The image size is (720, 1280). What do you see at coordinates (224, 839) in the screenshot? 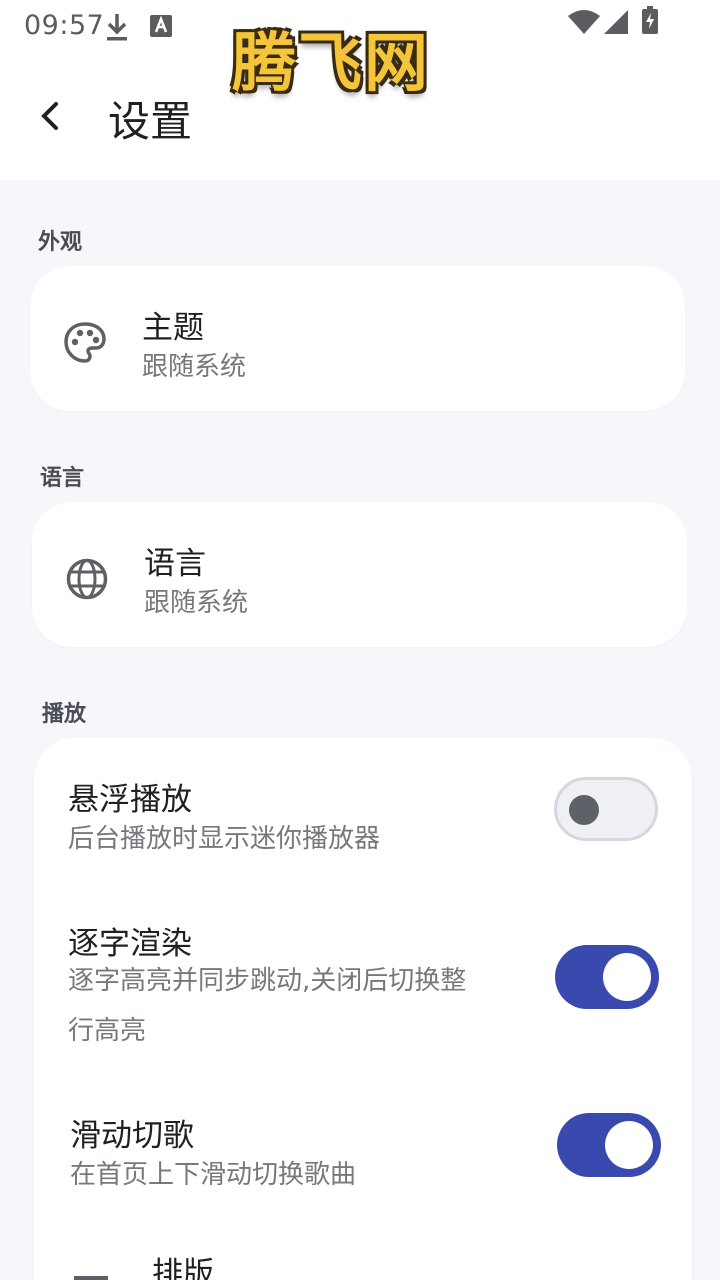
I see `floating-play-subtitle: 后台播放时显示迷你播放器` at bounding box center [224, 839].